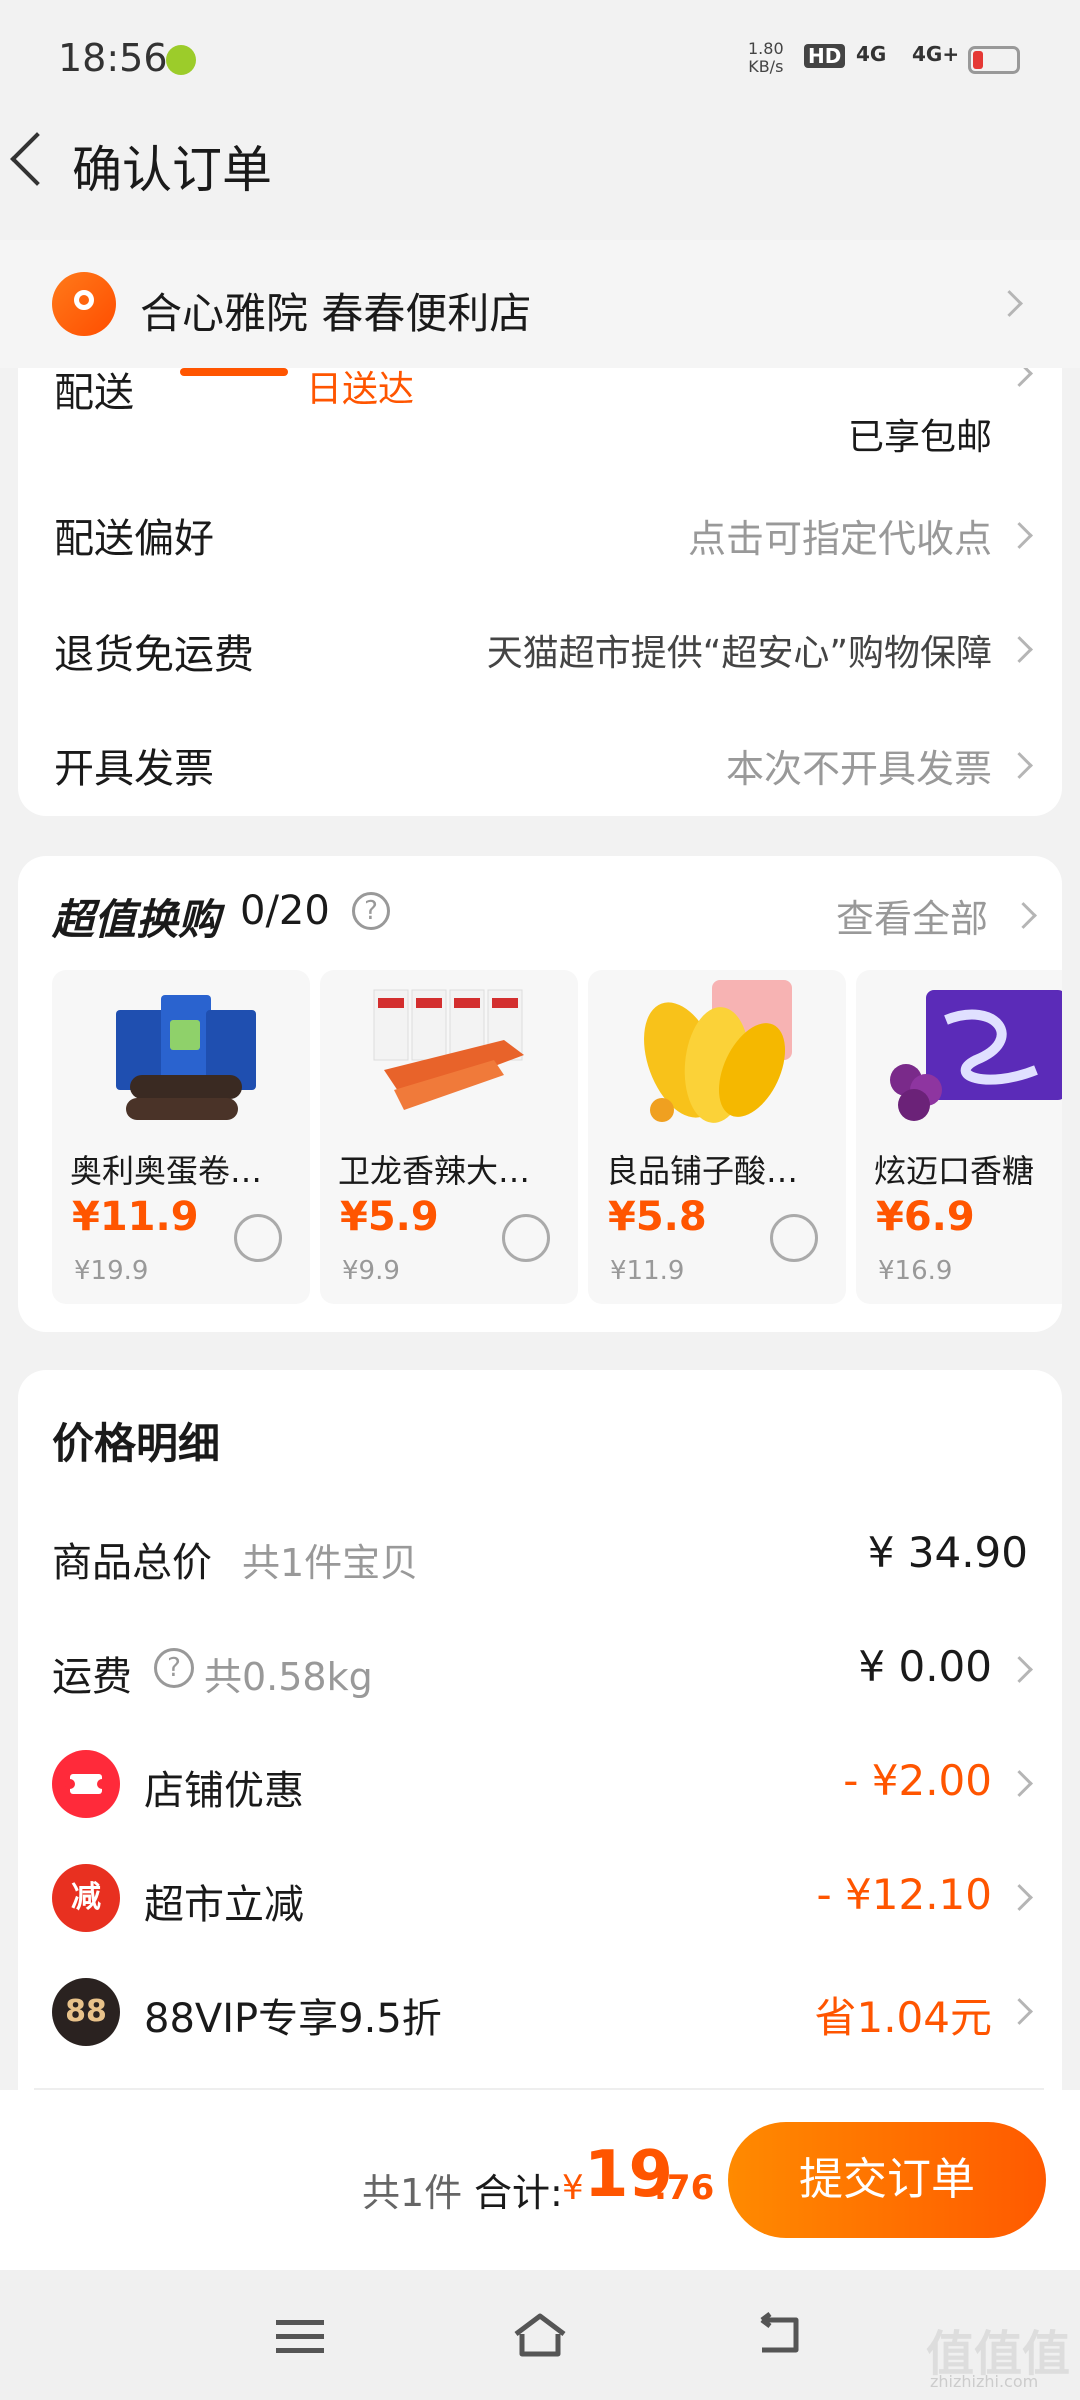  What do you see at coordinates (871, 54) in the screenshot?
I see `signal-4g-icon: 4G` at bounding box center [871, 54].